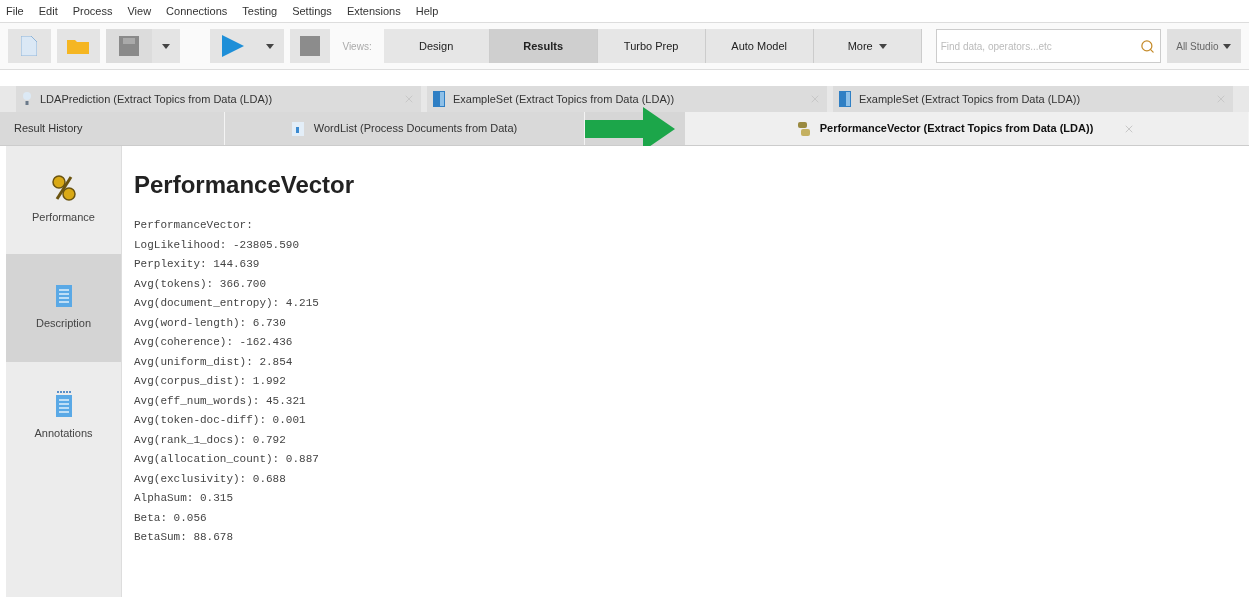 Image resolution: width=1249 pixels, height=597 pixels. Describe the element at coordinates (139, 11) in the screenshot. I see `menu-item: View` at that location.